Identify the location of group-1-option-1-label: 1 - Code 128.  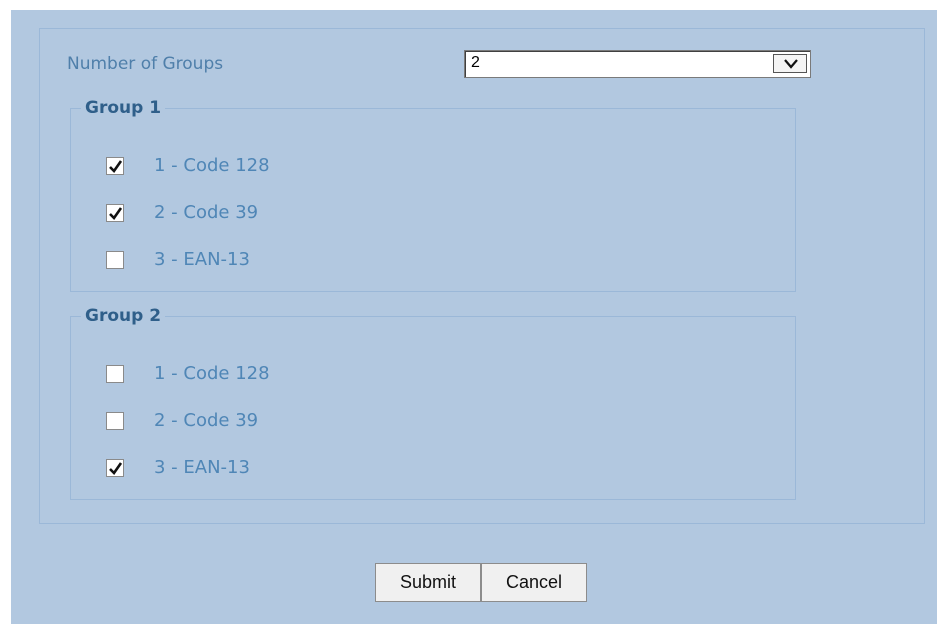
(212, 165).